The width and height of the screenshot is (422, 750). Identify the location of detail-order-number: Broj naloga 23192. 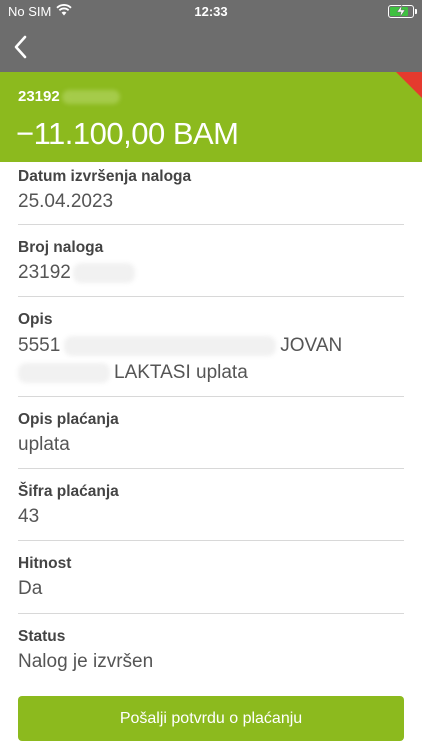
(211, 261).